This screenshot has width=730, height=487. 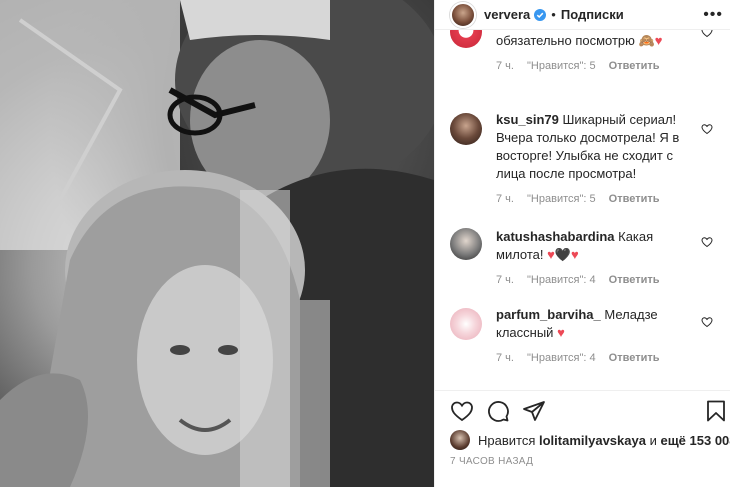 What do you see at coordinates (463, 14) in the screenshot?
I see `author-avatar` at bounding box center [463, 14].